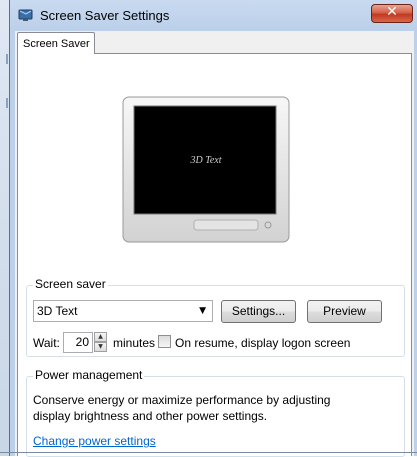  Describe the element at coordinates (105, 15) in the screenshot. I see `window-title: Screen Saver Settings` at that location.